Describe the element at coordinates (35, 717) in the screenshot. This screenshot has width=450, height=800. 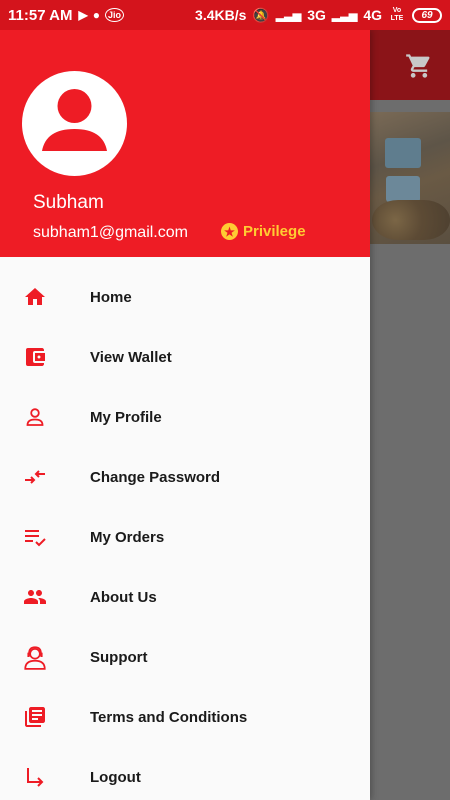
I see `document-list-icon` at that location.